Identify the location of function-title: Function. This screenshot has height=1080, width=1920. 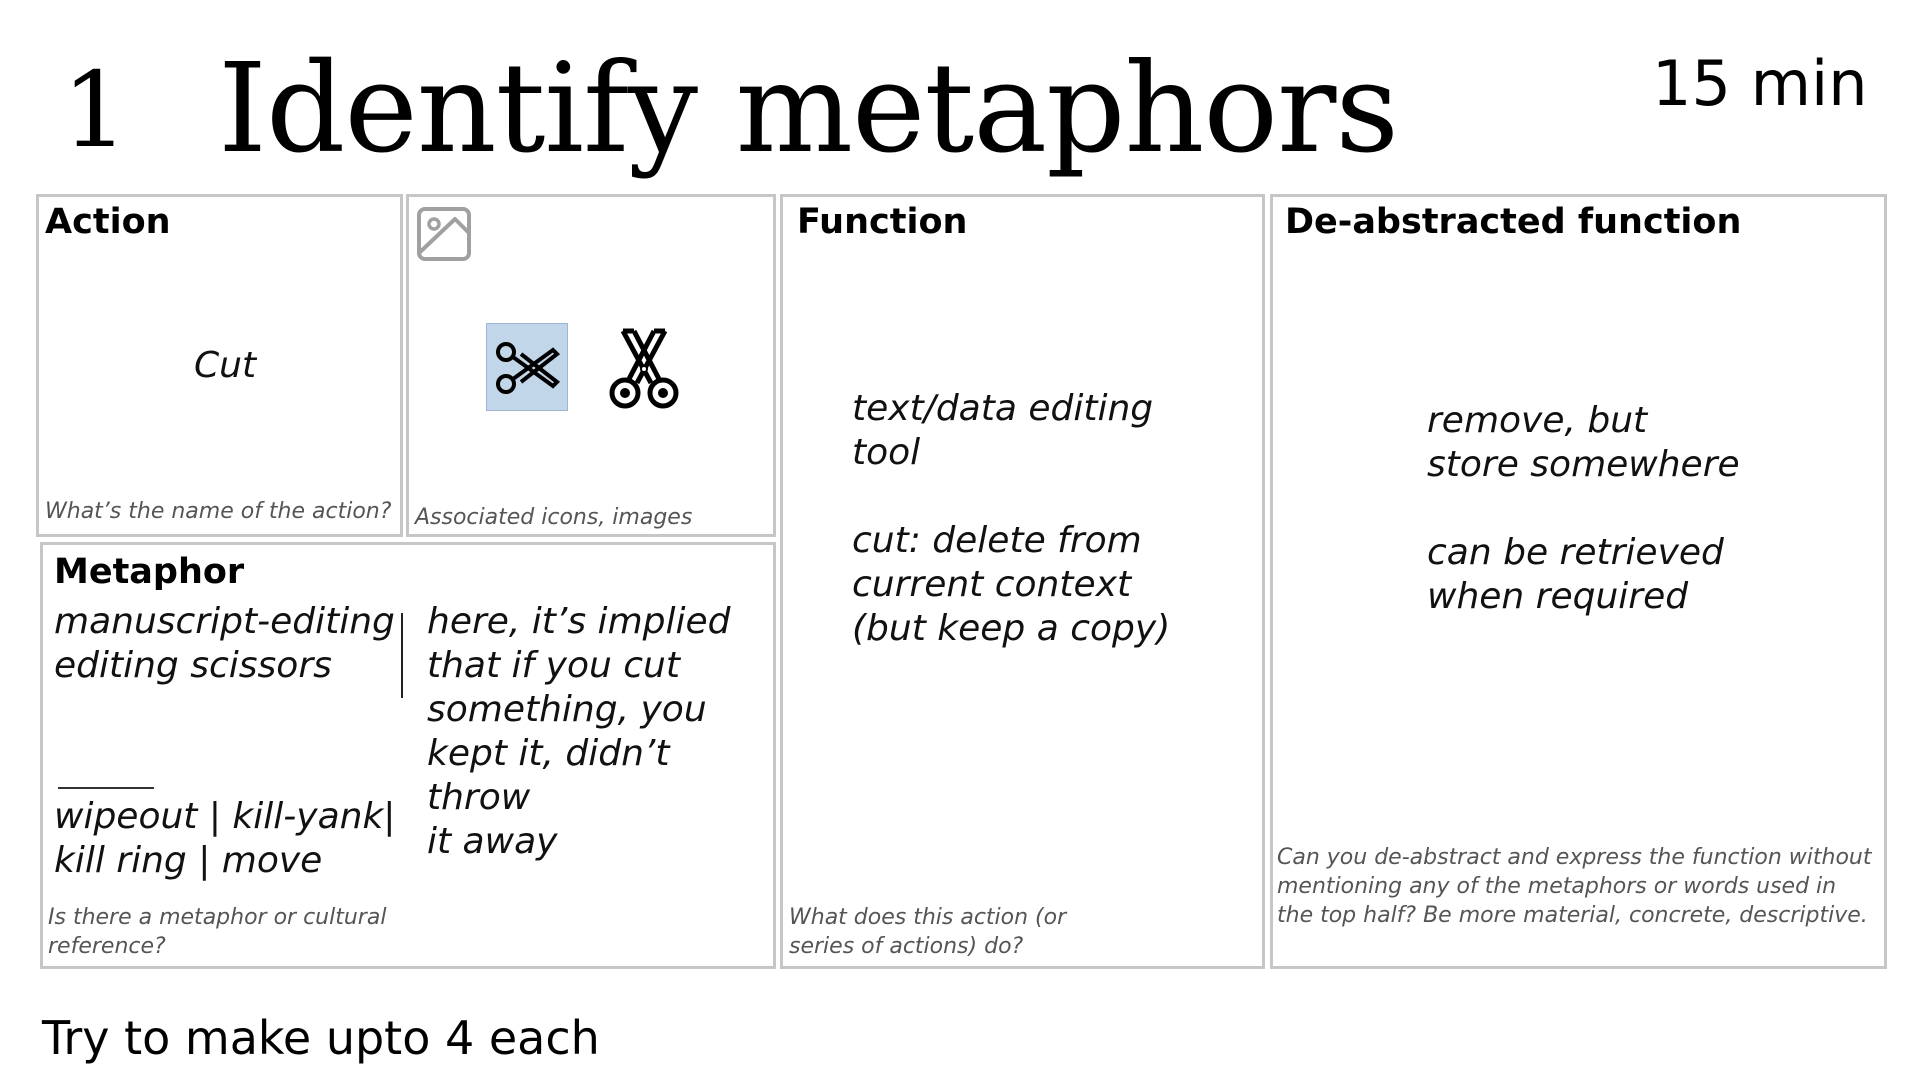
(882, 222).